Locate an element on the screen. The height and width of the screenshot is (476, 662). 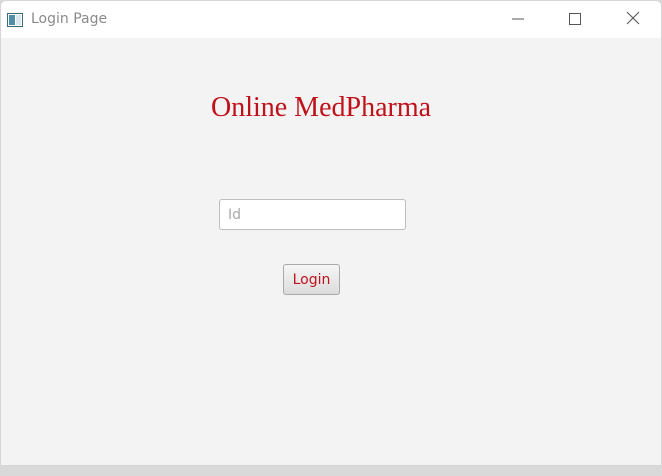
minimize-button is located at coordinates (518, 19).